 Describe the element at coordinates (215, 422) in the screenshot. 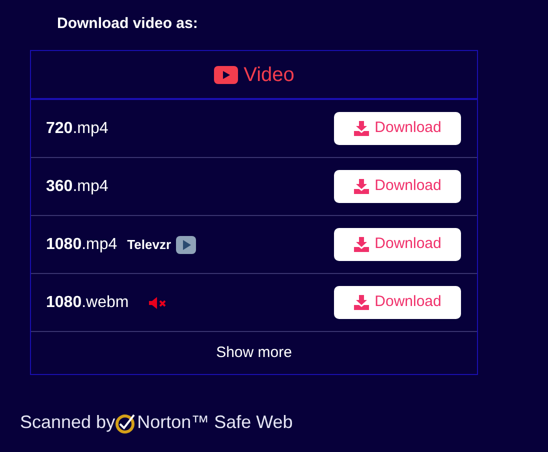

I see `norton-safe-web-text: Norton™ Safe Web` at that location.